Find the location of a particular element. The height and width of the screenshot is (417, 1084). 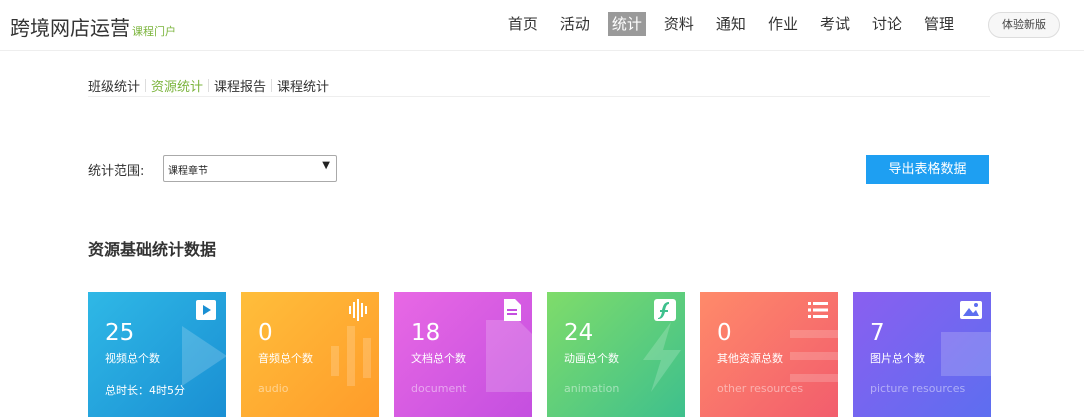

stat-card-picture: 7 图片总个数 picture resources is located at coordinates (922, 354).